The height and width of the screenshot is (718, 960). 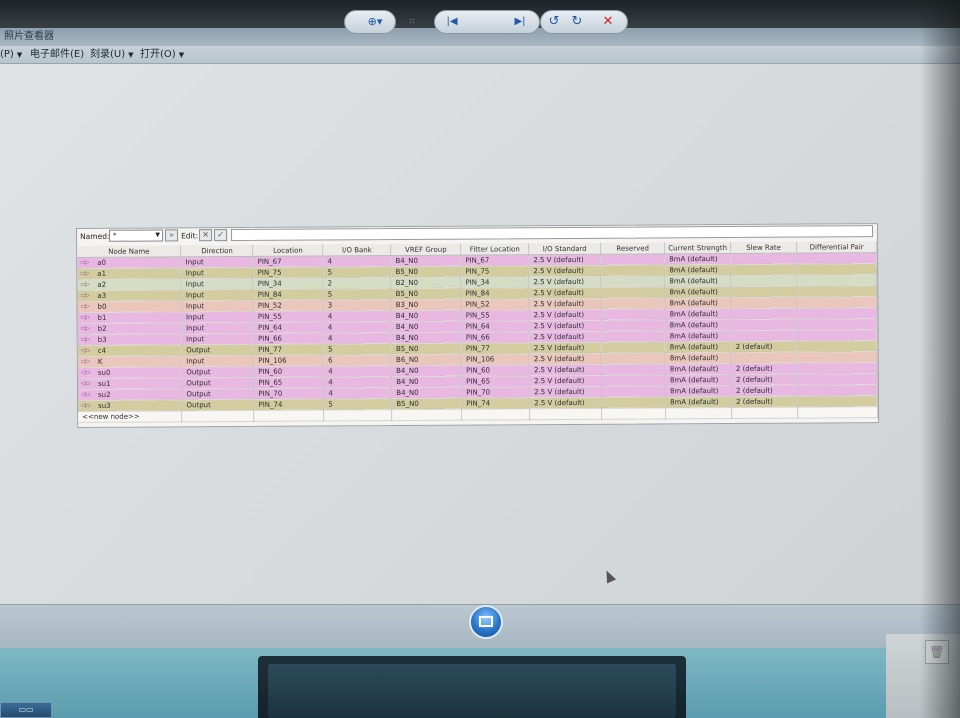 I want to click on fitter-cell: PIN_84, so click(x=495, y=293).